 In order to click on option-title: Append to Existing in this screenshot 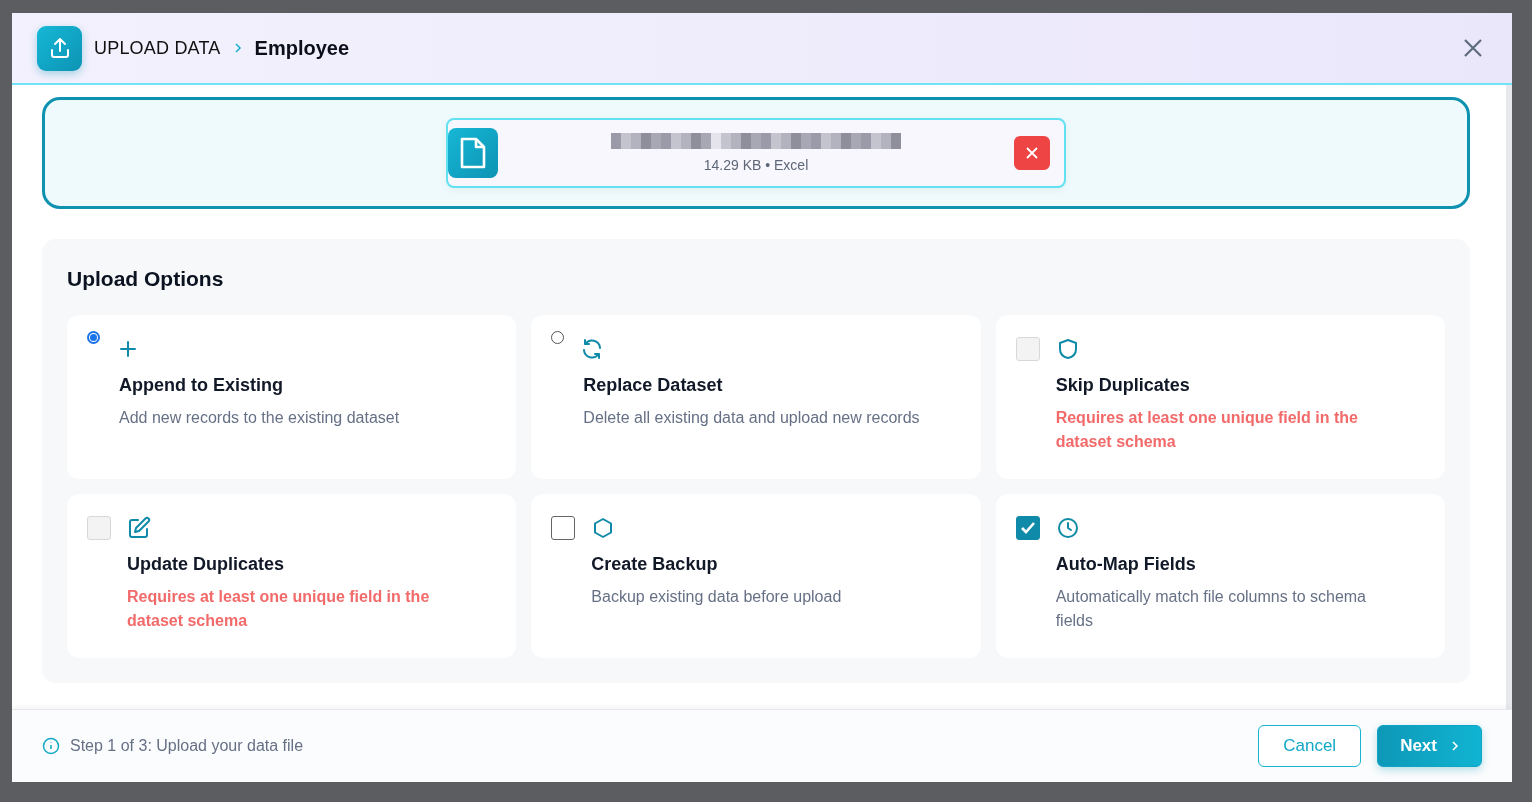, I will do `click(201, 385)`.